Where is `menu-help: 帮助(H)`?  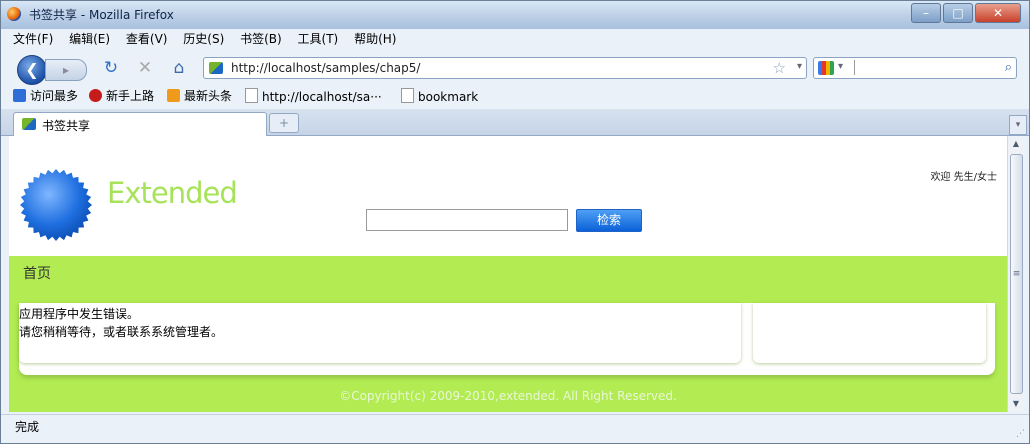 menu-help: 帮助(H) is located at coordinates (375, 39).